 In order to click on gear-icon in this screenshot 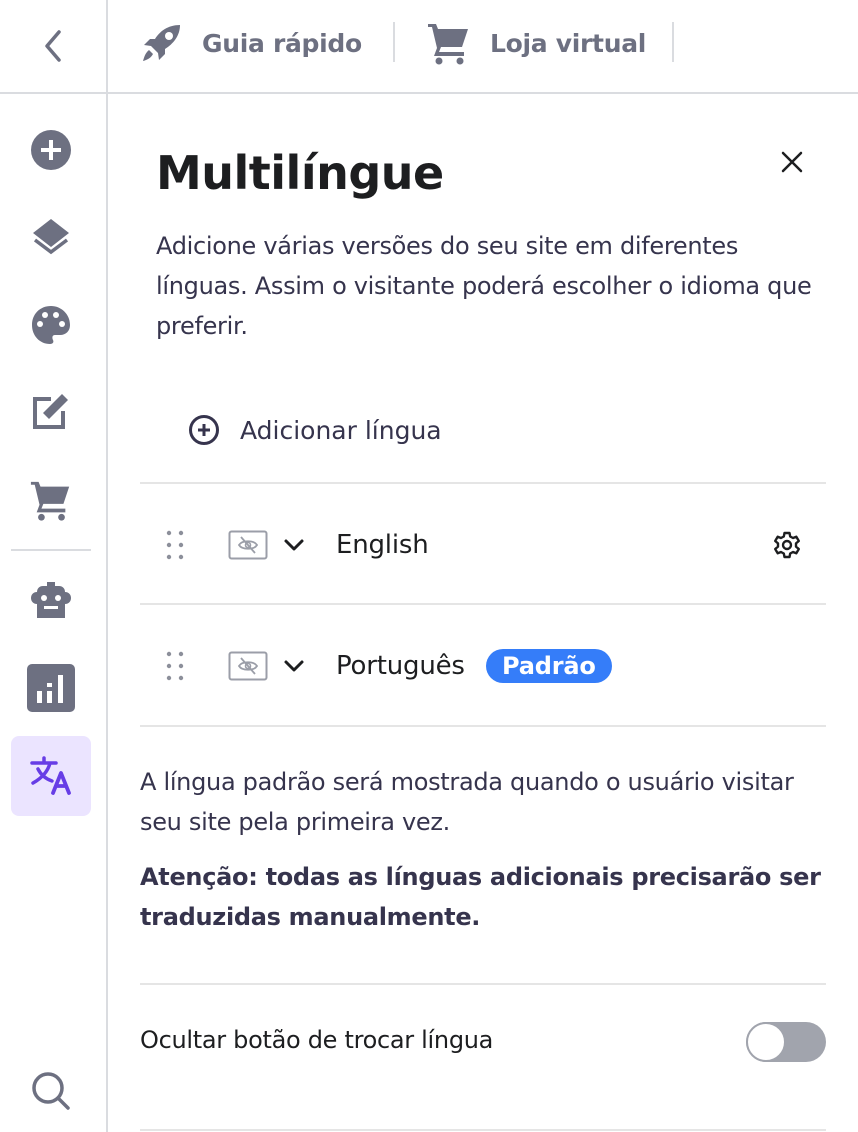, I will do `click(787, 545)`.